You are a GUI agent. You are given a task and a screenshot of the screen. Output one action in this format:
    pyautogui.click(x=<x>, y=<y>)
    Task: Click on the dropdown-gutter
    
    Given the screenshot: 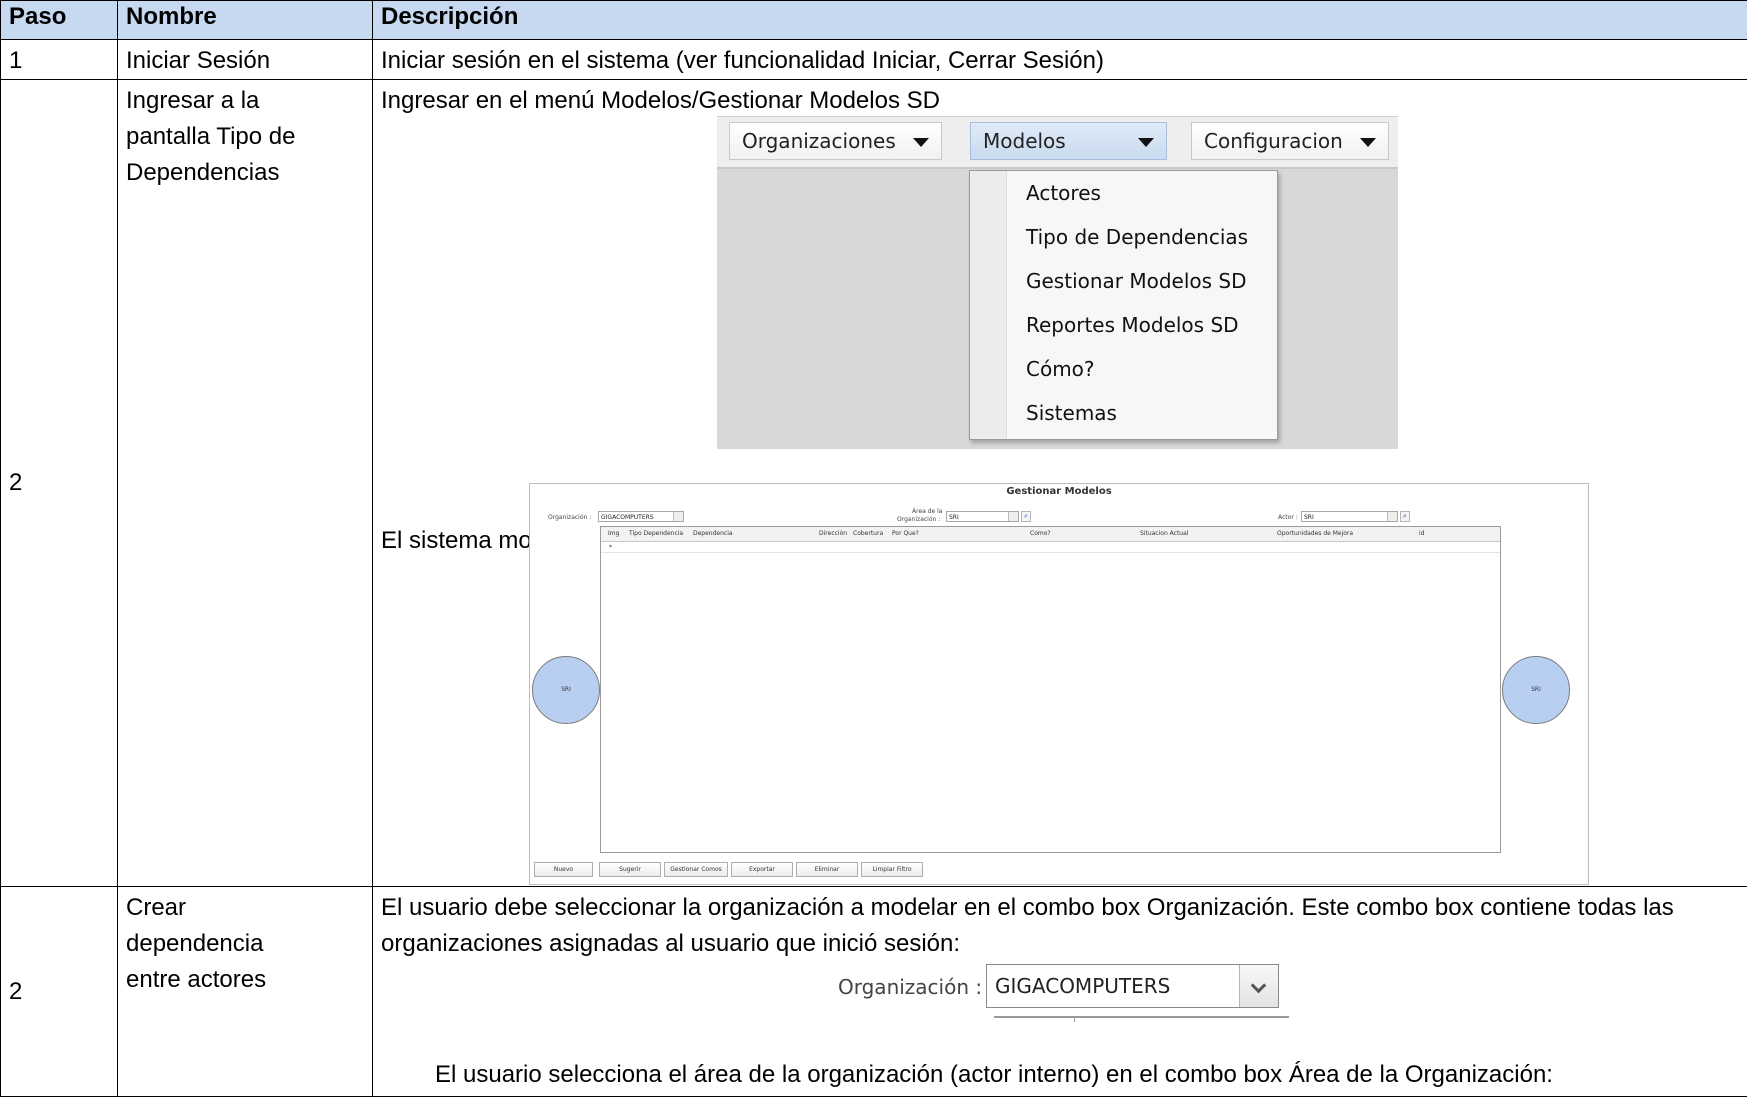 What is the action you would take?
    pyautogui.click(x=988, y=305)
    